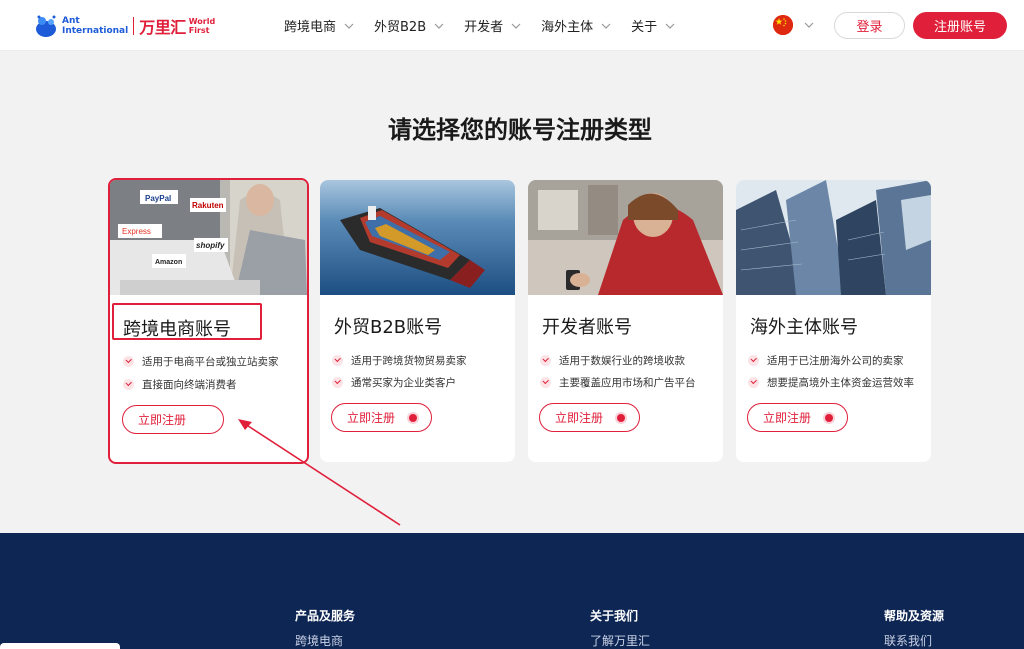  I want to click on footer-link: 跨境电商, so click(325, 640).